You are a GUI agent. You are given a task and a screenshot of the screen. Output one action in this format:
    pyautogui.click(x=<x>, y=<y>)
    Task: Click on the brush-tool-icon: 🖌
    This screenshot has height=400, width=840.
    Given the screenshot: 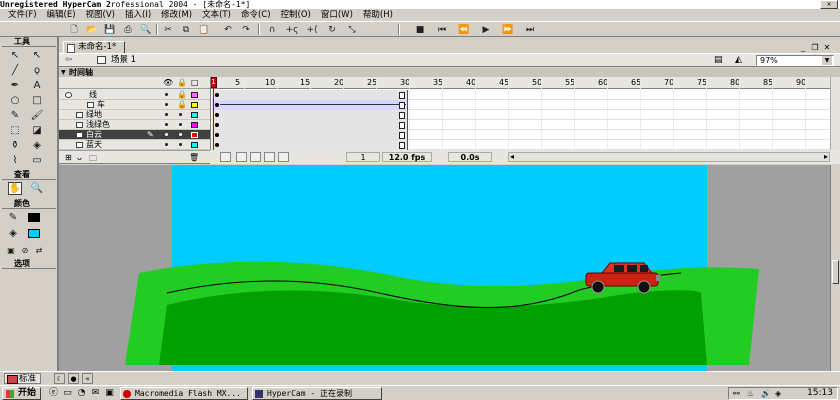 What is the action you would take?
    pyautogui.click(x=37, y=115)
    